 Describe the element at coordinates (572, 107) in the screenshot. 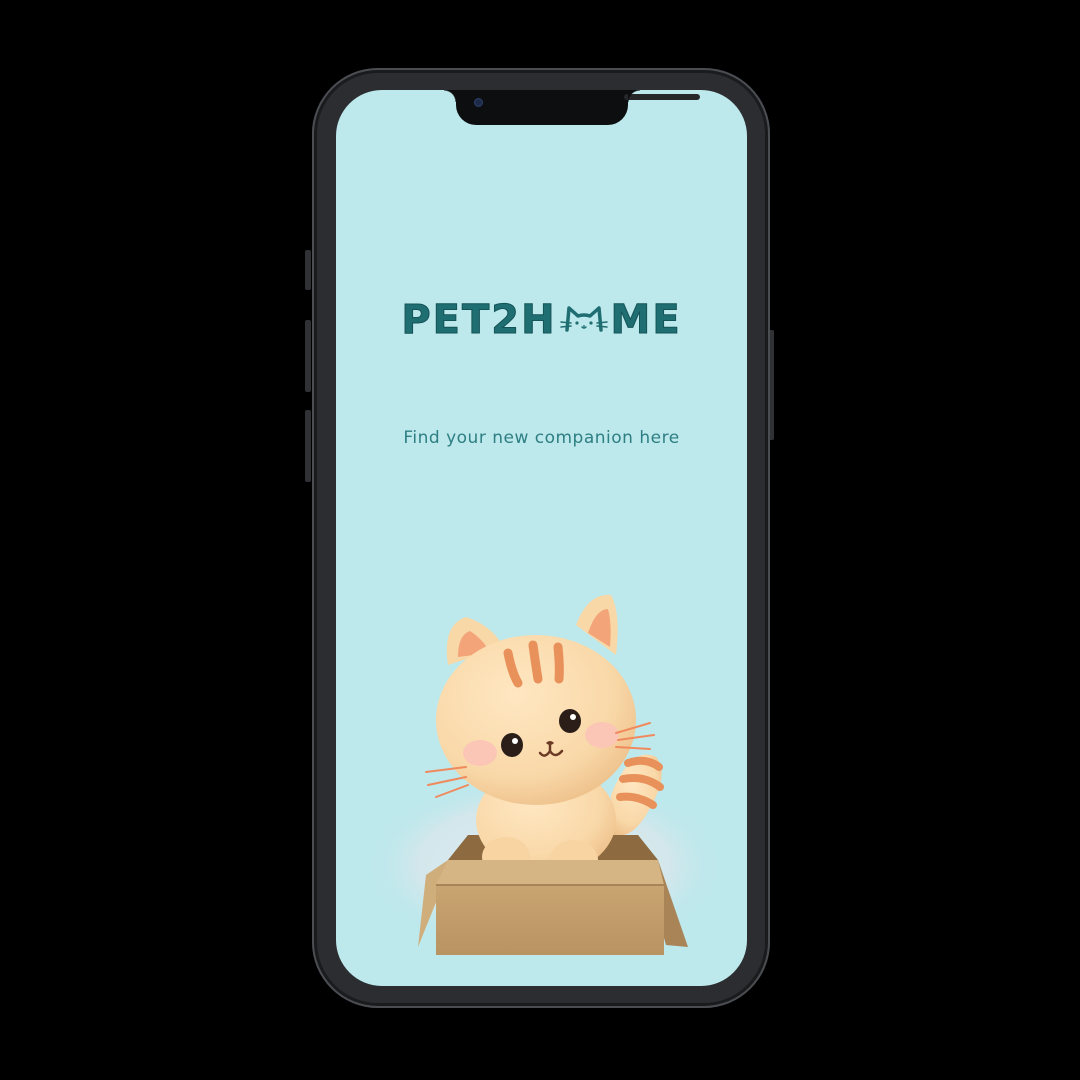

I see `notch` at that location.